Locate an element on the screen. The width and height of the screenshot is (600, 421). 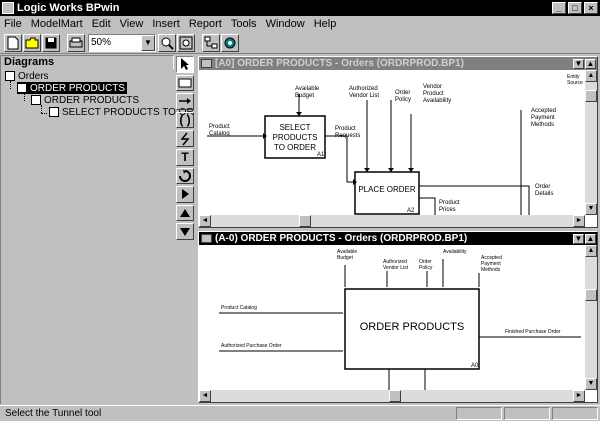
label-availability: Availability is located at coordinates (455, 252).